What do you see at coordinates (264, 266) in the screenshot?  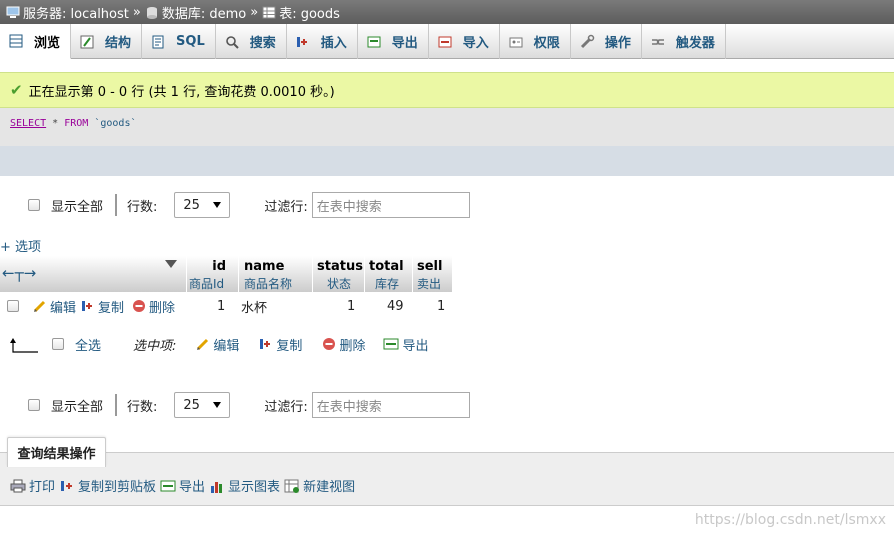 I see `column-name-name: name` at bounding box center [264, 266].